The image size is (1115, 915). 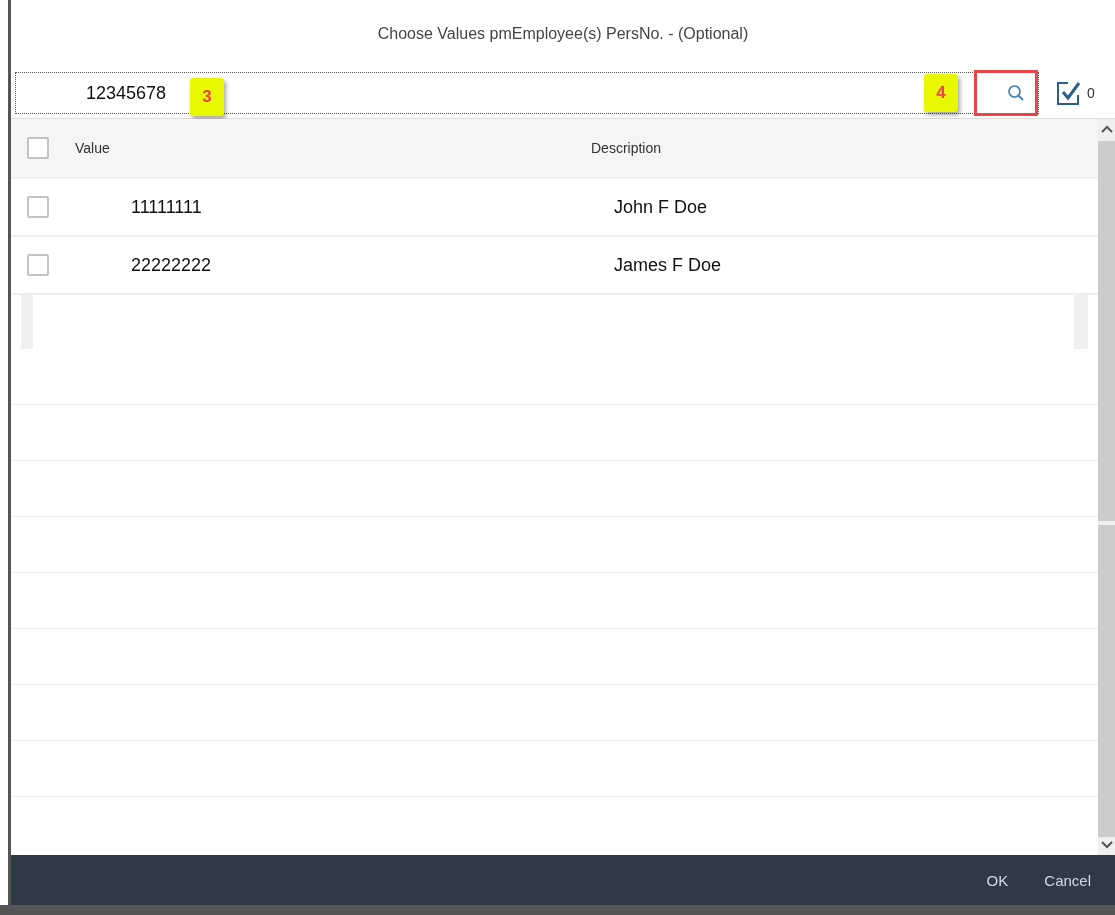 I want to click on search-value: 12345678, so click(x=126, y=93).